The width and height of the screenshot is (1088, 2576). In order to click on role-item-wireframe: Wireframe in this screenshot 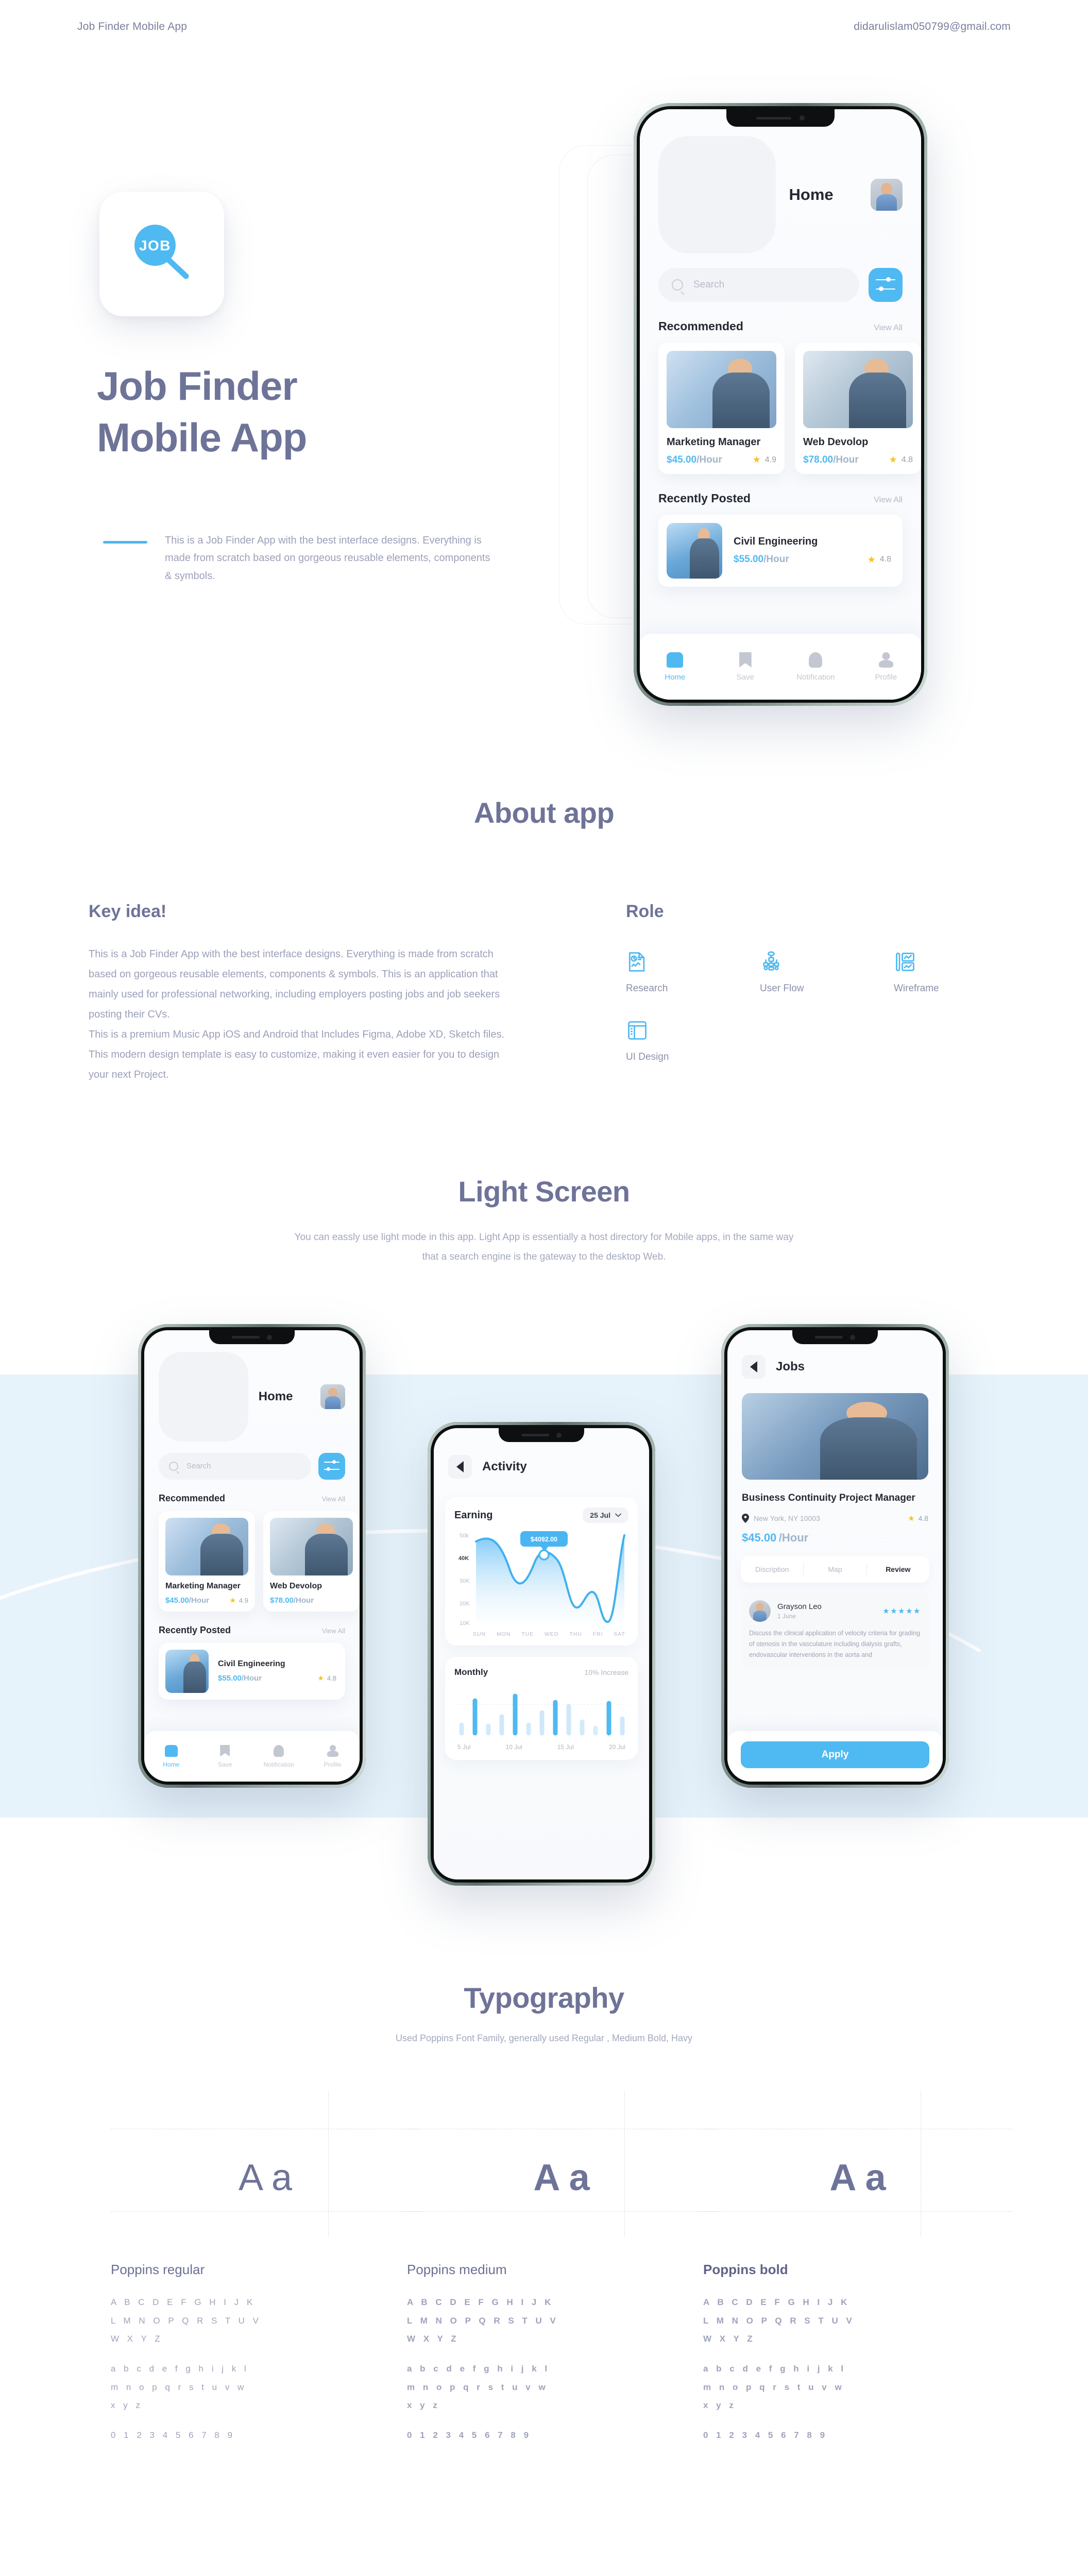, I will do `click(932, 972)`.